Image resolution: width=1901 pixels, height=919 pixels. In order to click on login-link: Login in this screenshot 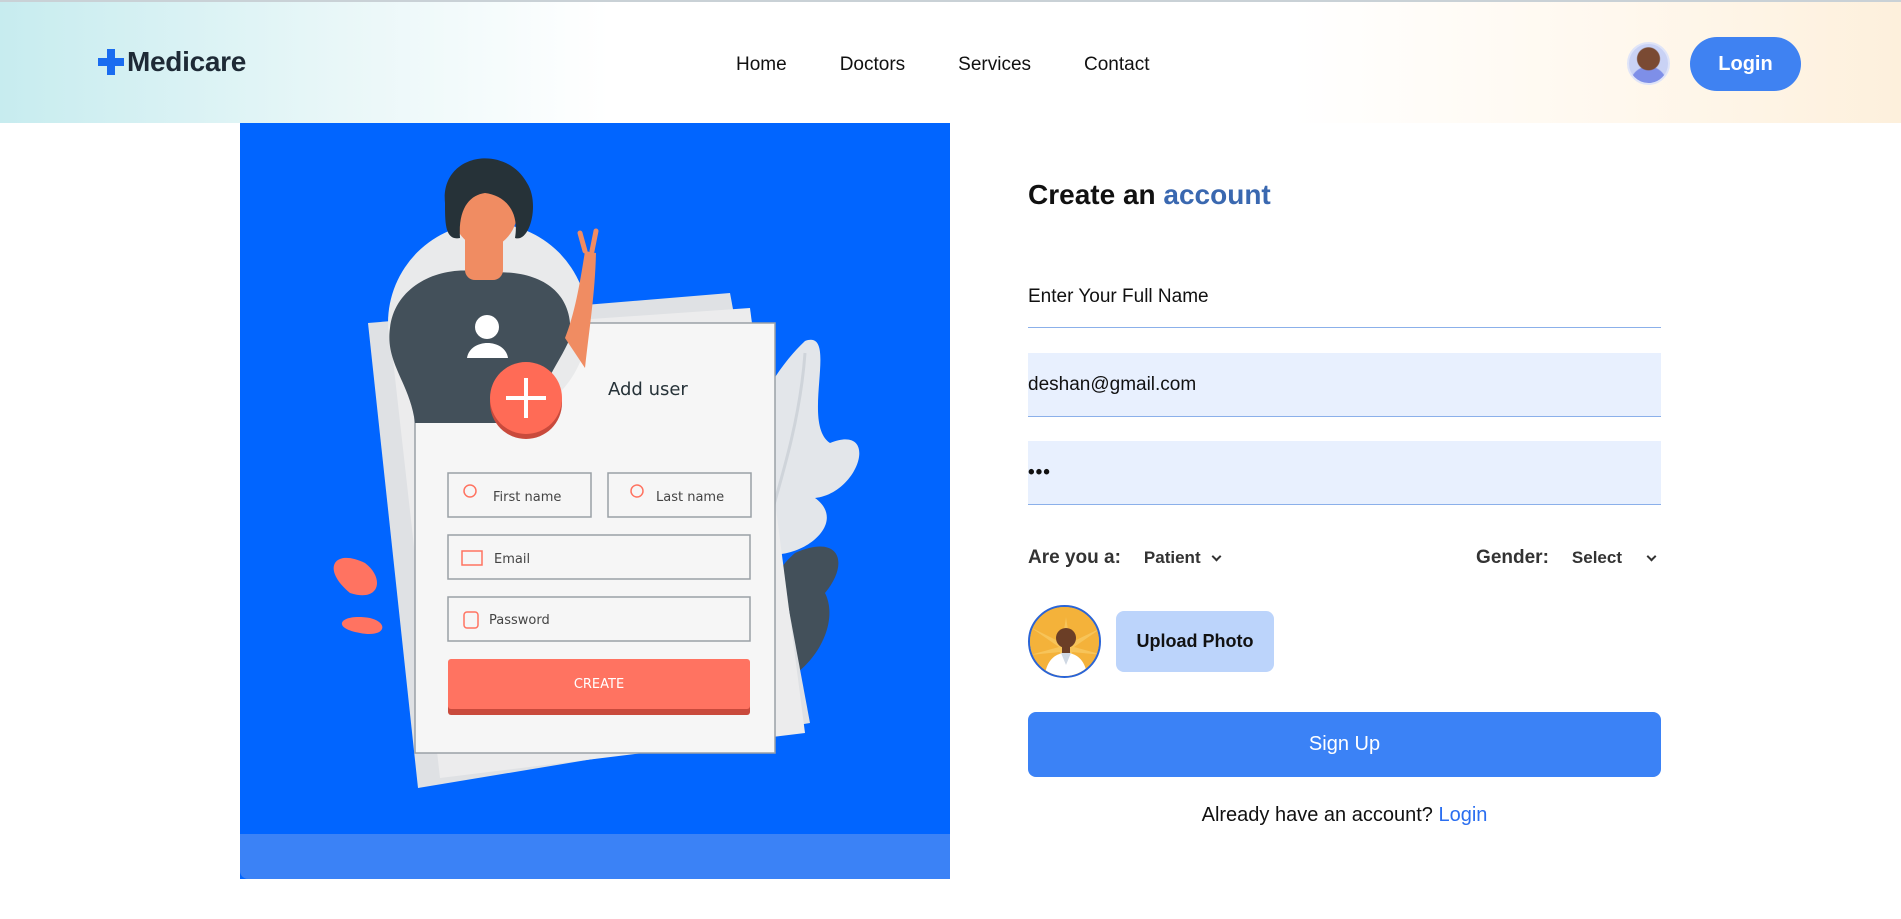, I will do `click(1462, 815)`.